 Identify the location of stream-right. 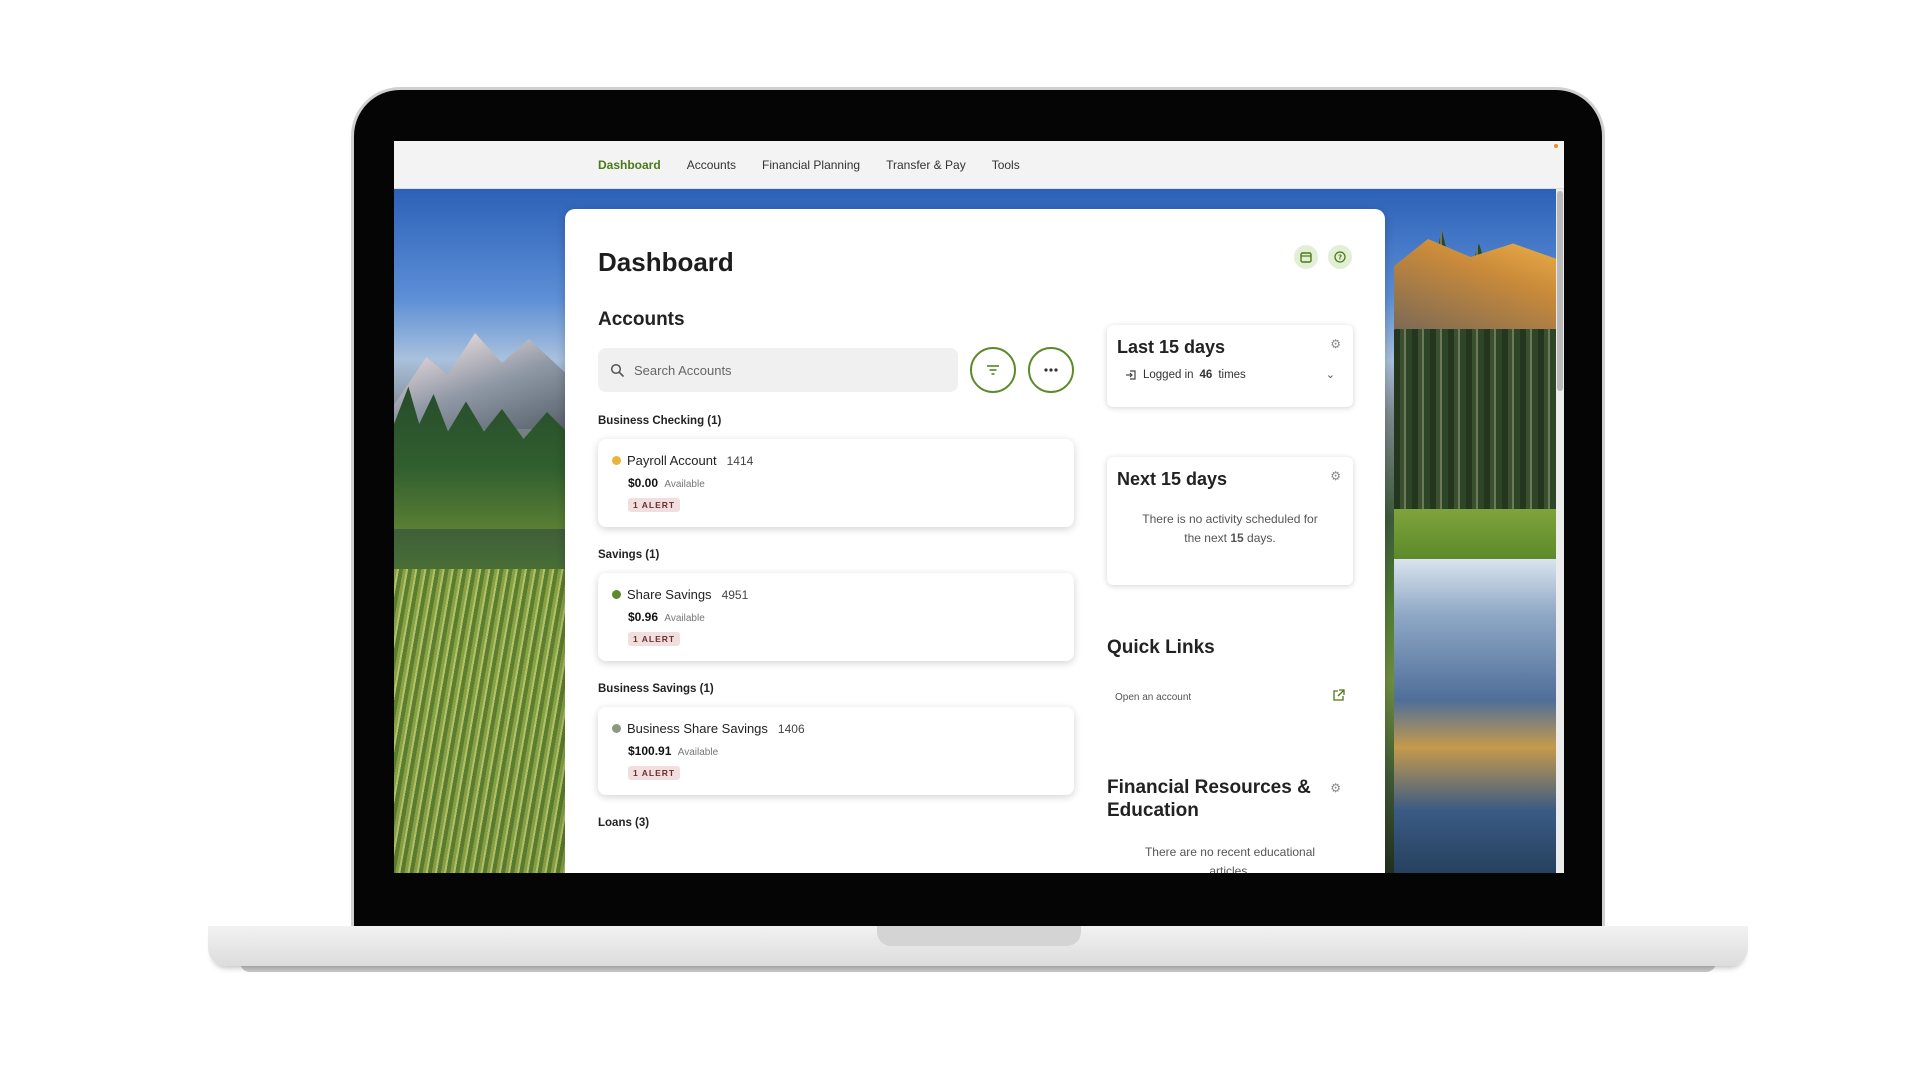
(1479, 716).